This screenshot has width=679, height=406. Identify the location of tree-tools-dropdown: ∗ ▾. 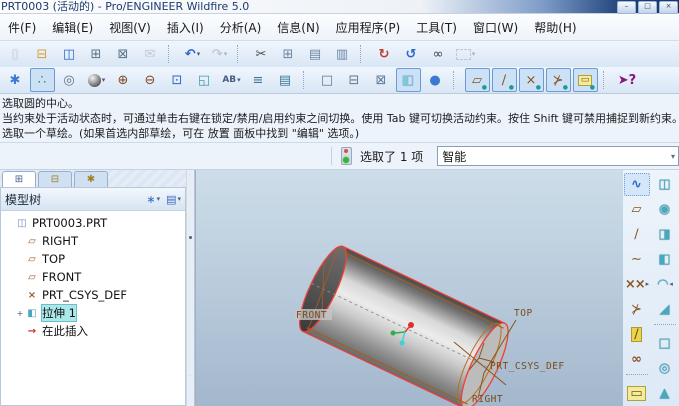
(153, 199).